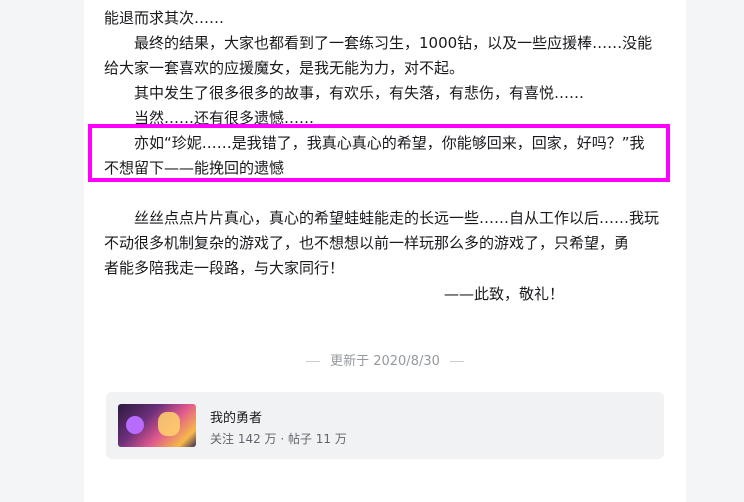 The height and width of the screenshot is (502, 744). What do you see at coordinates (393, 43) in the screenshot?
I see `paragraph-line: 最终的结果，大家也都看到了一套练习生，1000钻，以及一些应援棒……没能` at bounding box center [393, 43].